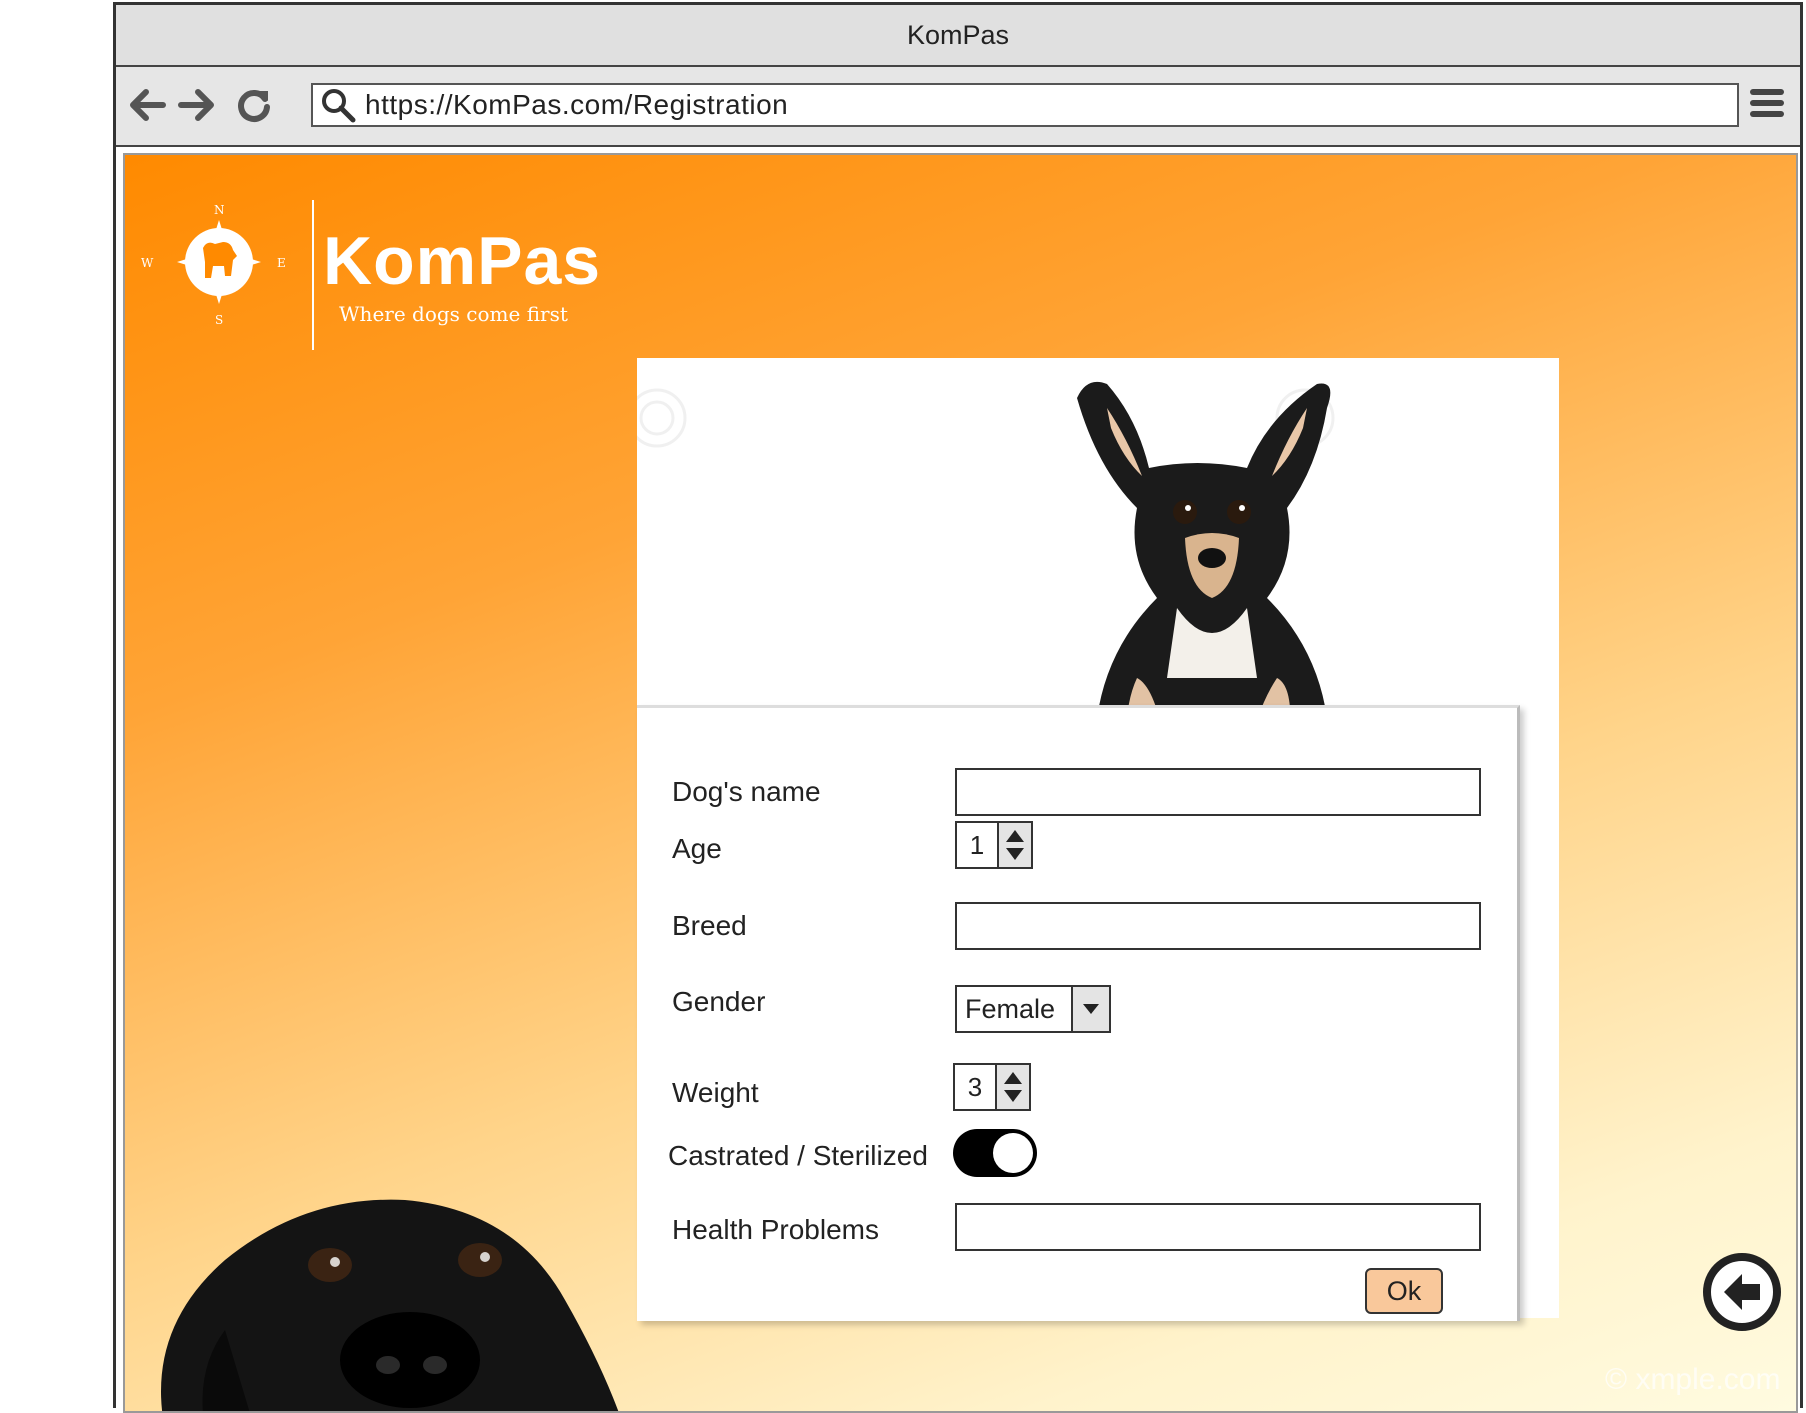 This screenshot has width=1806, height=1413. I want to click on reload-button, so click(254, 105).